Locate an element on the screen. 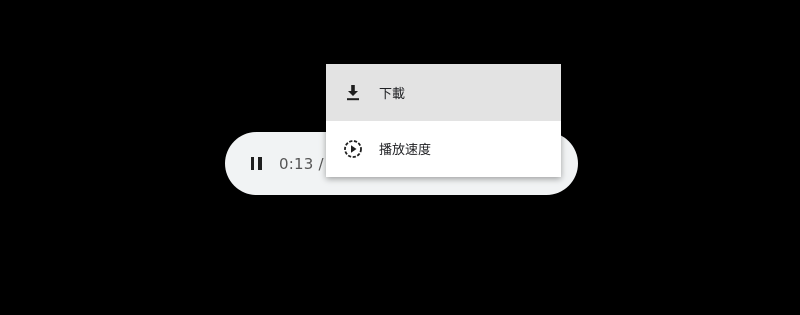 Image resolution: width=800 pixels, height=315 pixels. download-icon is located at coordinates (353, 92).